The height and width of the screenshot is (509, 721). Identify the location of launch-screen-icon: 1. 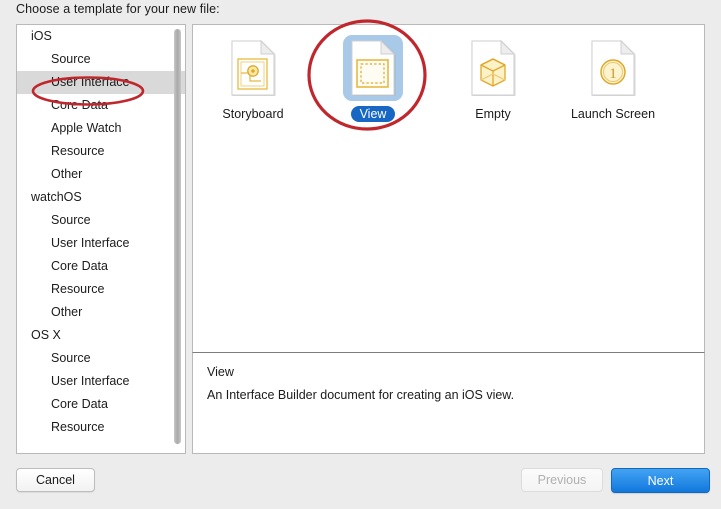
(613, 68).